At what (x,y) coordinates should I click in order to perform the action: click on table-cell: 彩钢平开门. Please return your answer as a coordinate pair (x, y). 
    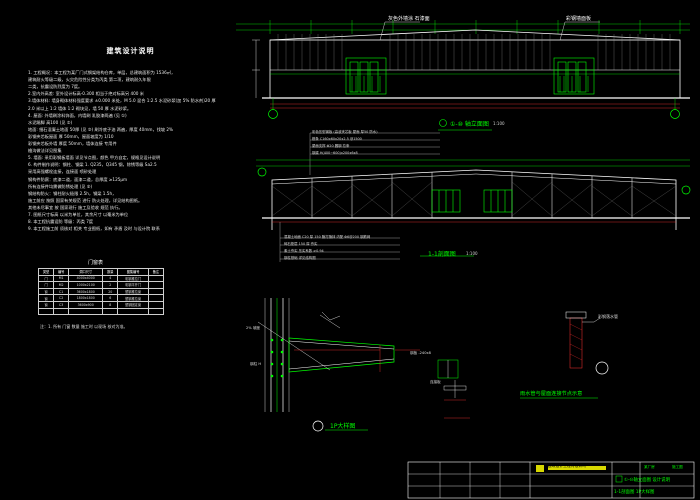
    Looking at the image, I should click on (133, 285).